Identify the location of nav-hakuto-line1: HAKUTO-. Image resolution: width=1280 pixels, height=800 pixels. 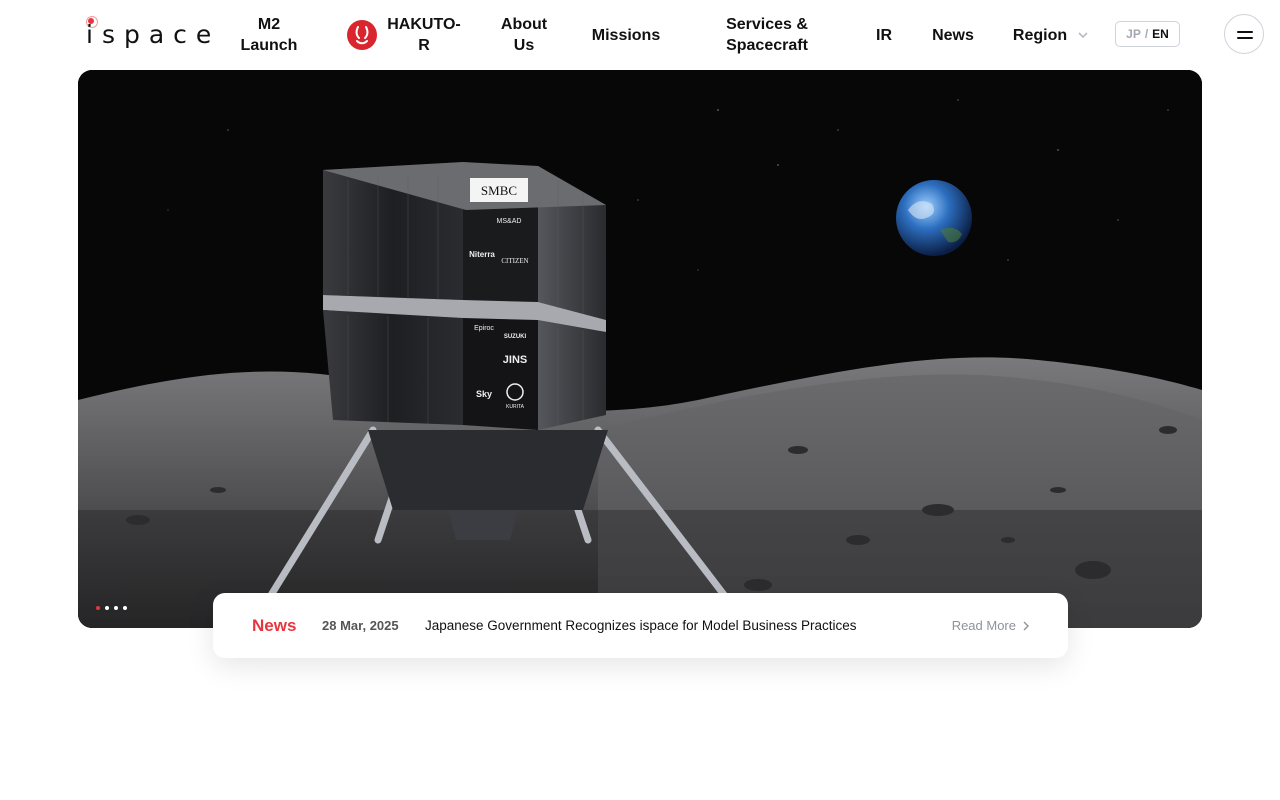
(424, 24).